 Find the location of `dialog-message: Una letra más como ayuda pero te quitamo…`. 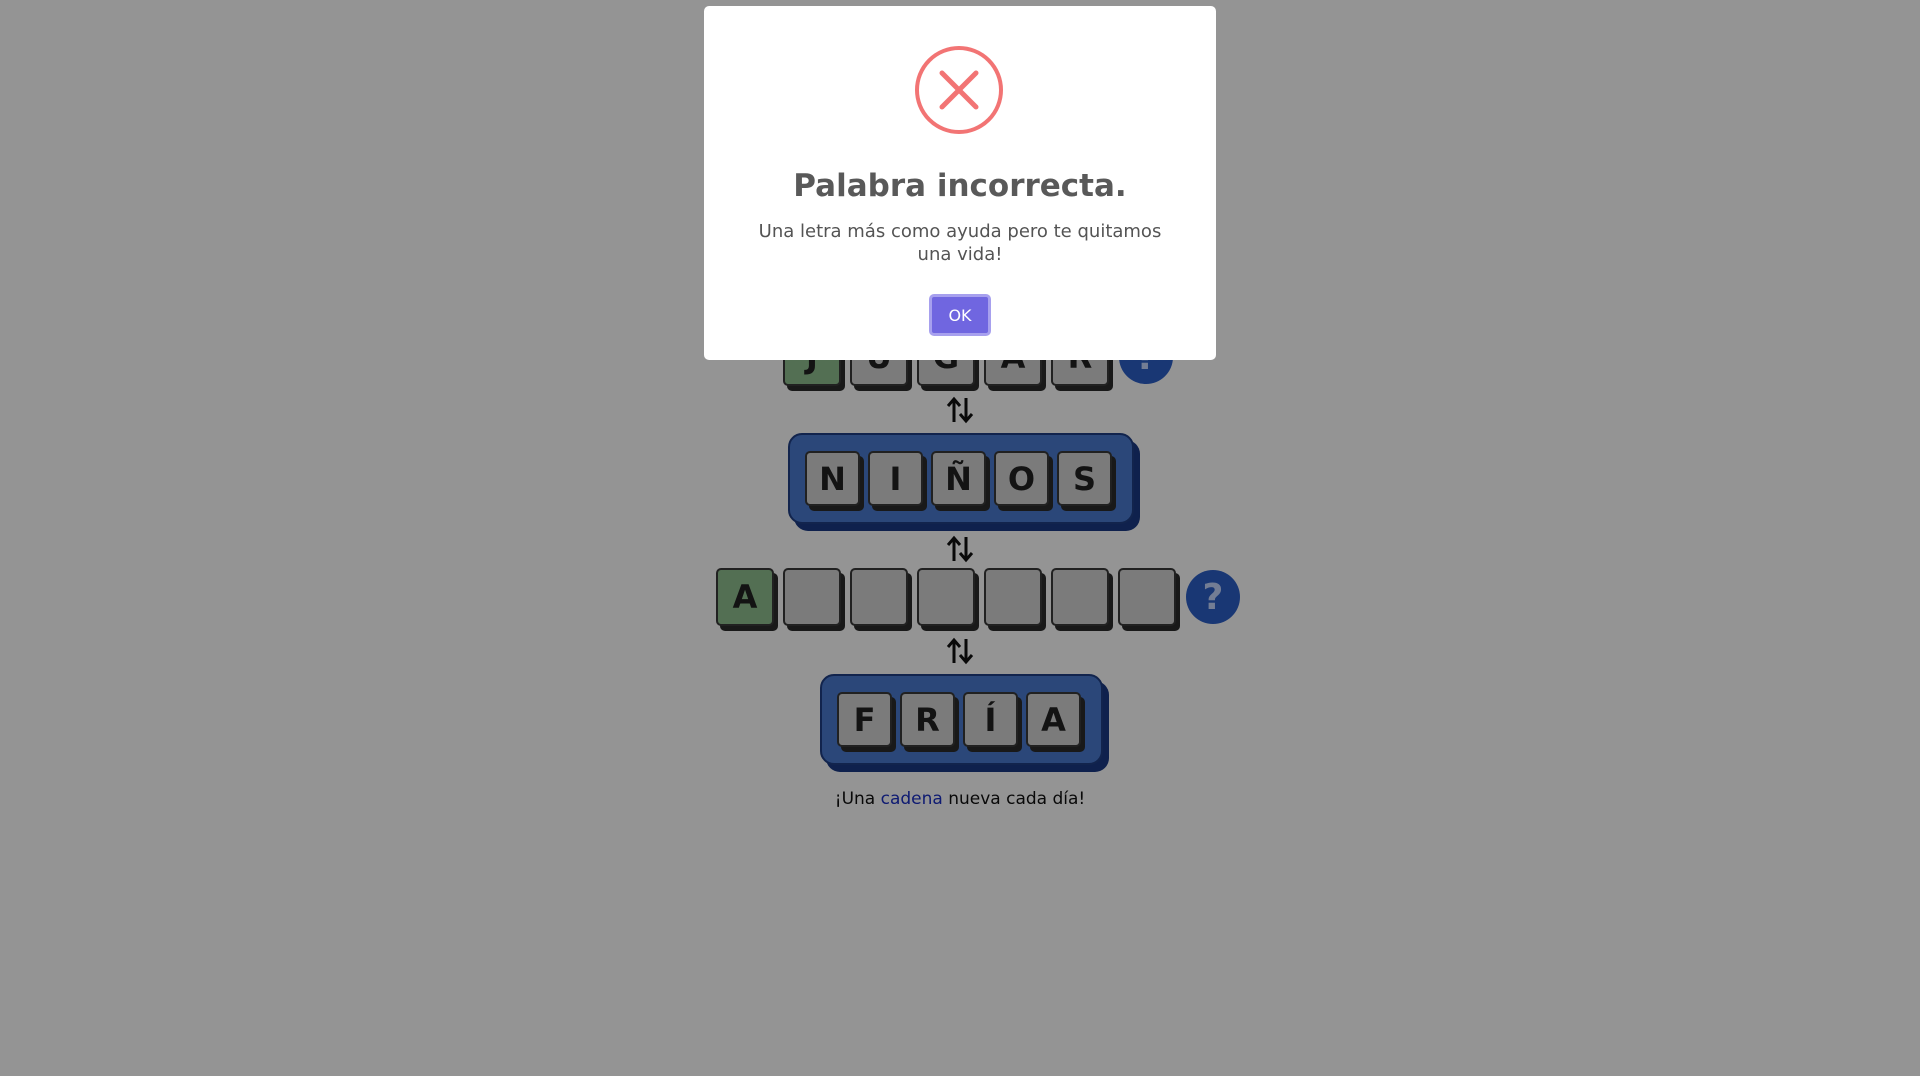

dialog-message: Una letra más como ayuda pero te quitamo… is located at coordinates (960, 243).